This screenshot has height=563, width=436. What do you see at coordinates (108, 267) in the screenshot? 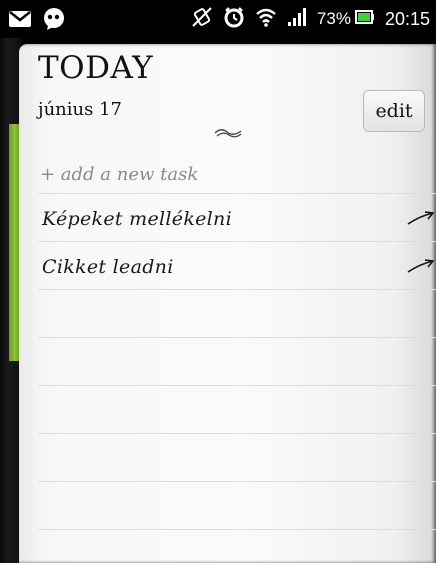
I see `task-label: Cikket leadni` at bounding box center [108, 267].